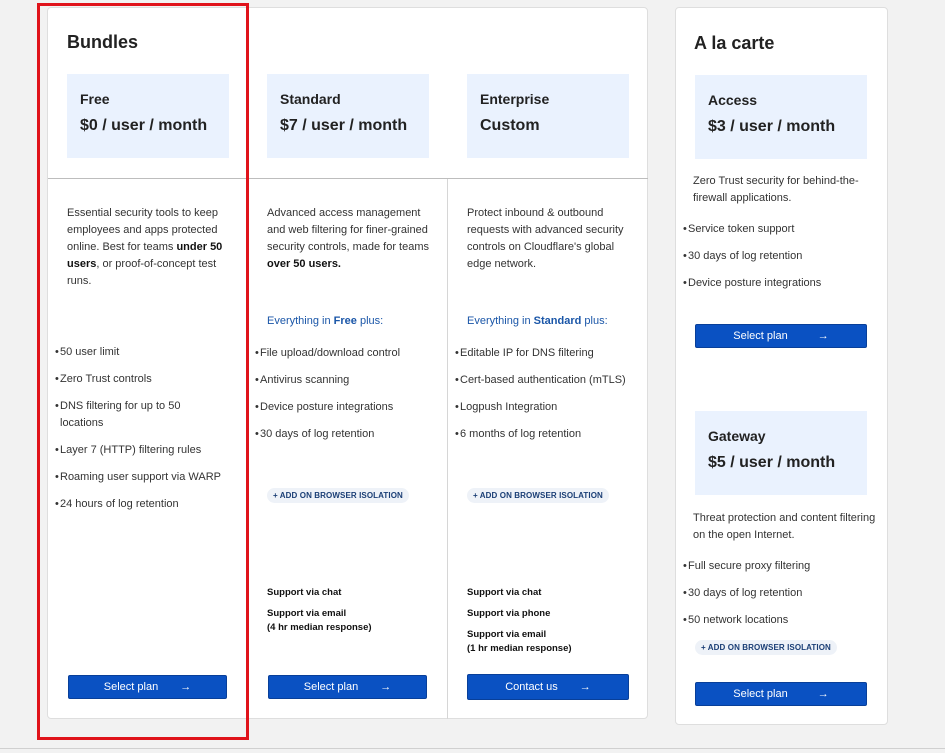 Image resolution: width=945 pixels, height=753 pixels. Describe the element at coordinates (531, 687) in the screenshot. I see `button-label: Contact us` at that location.